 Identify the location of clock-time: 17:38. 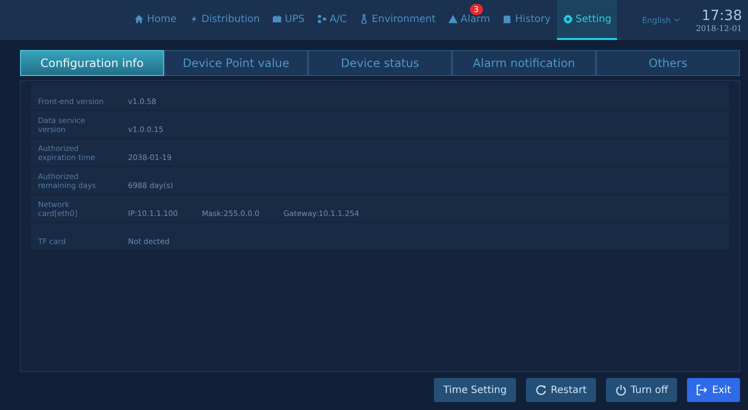
(722, 16).